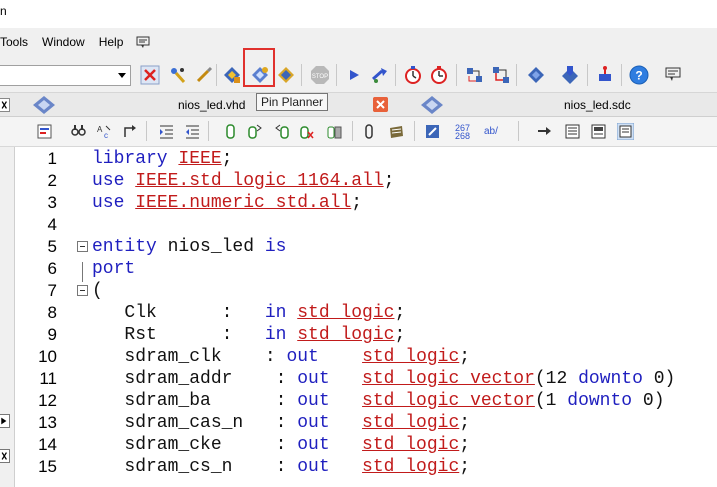 This screenshot has width=717, height=487. I want to click on code-line: 6 port, so click(366, 269).